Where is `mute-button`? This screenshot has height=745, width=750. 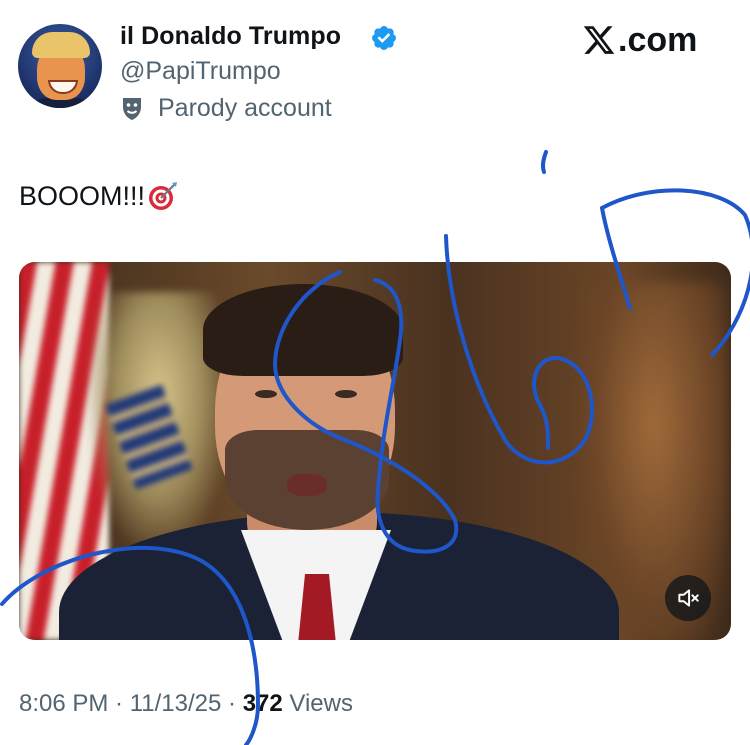
mute-button is located at coordinates (688, 598).